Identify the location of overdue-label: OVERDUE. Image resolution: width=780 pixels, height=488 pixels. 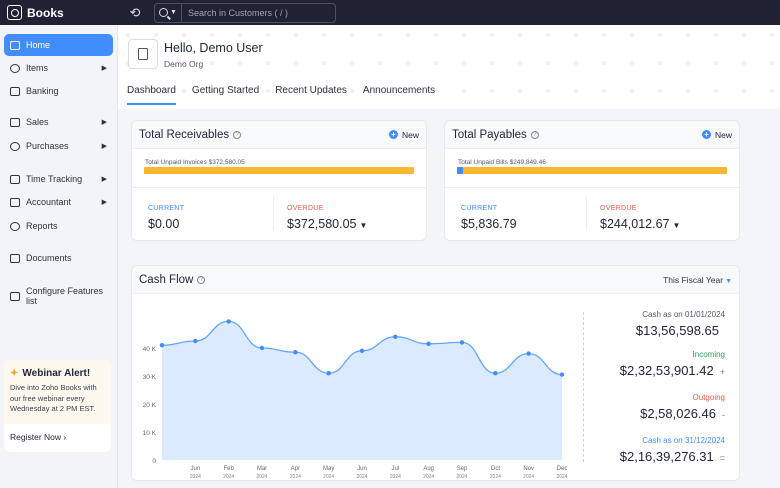
(305, 208).